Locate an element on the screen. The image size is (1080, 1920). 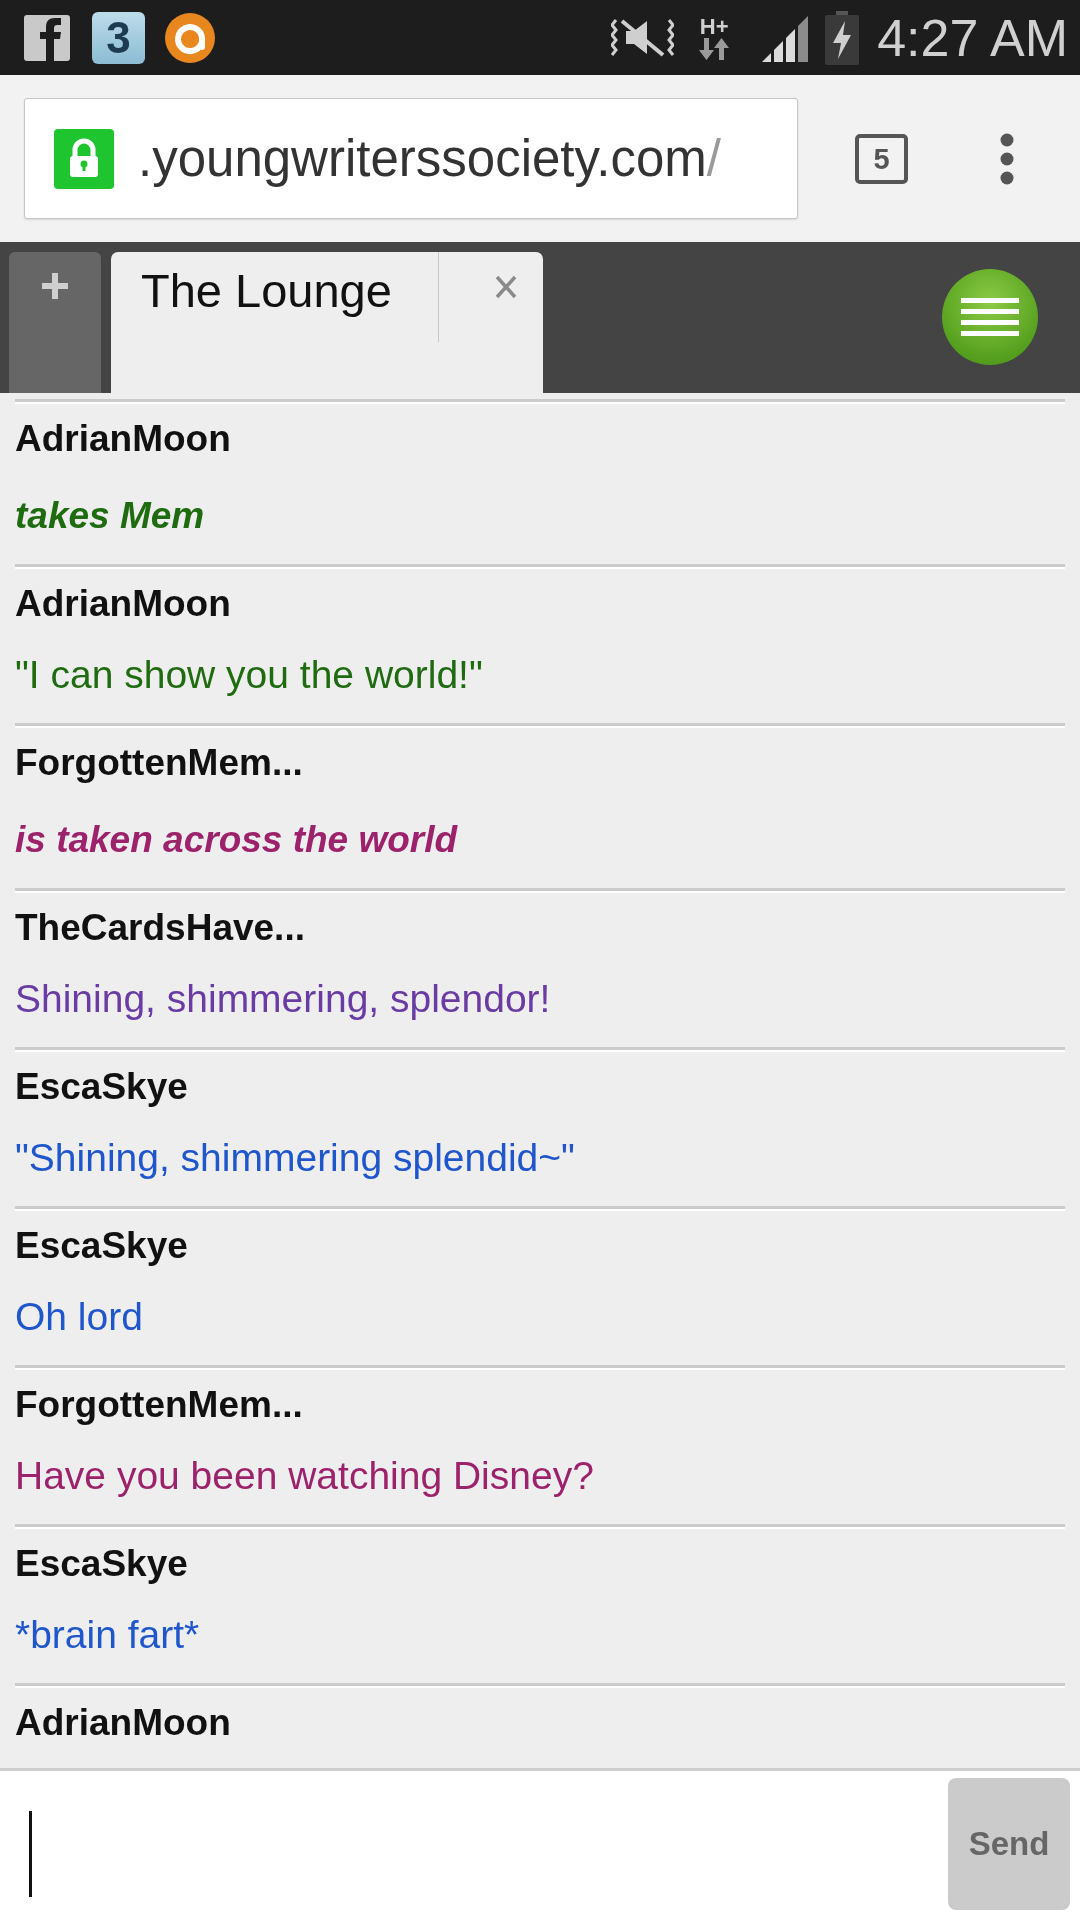
app-notification-tile: 3 is located at coordinates (118, 37).